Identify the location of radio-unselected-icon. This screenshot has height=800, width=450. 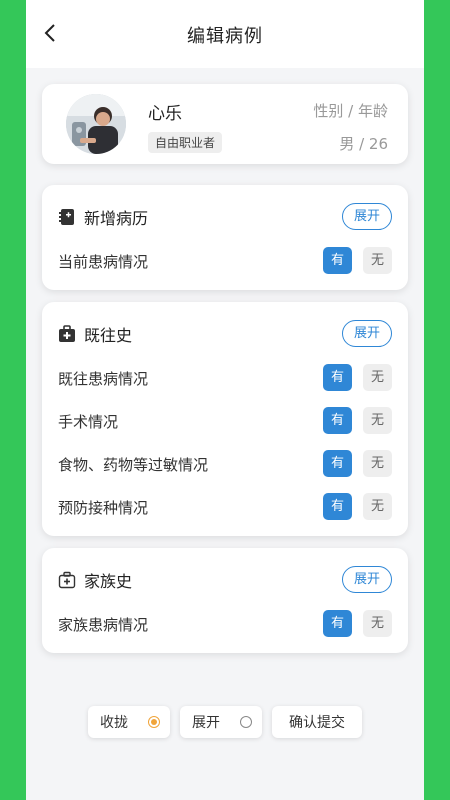
(246, 722).